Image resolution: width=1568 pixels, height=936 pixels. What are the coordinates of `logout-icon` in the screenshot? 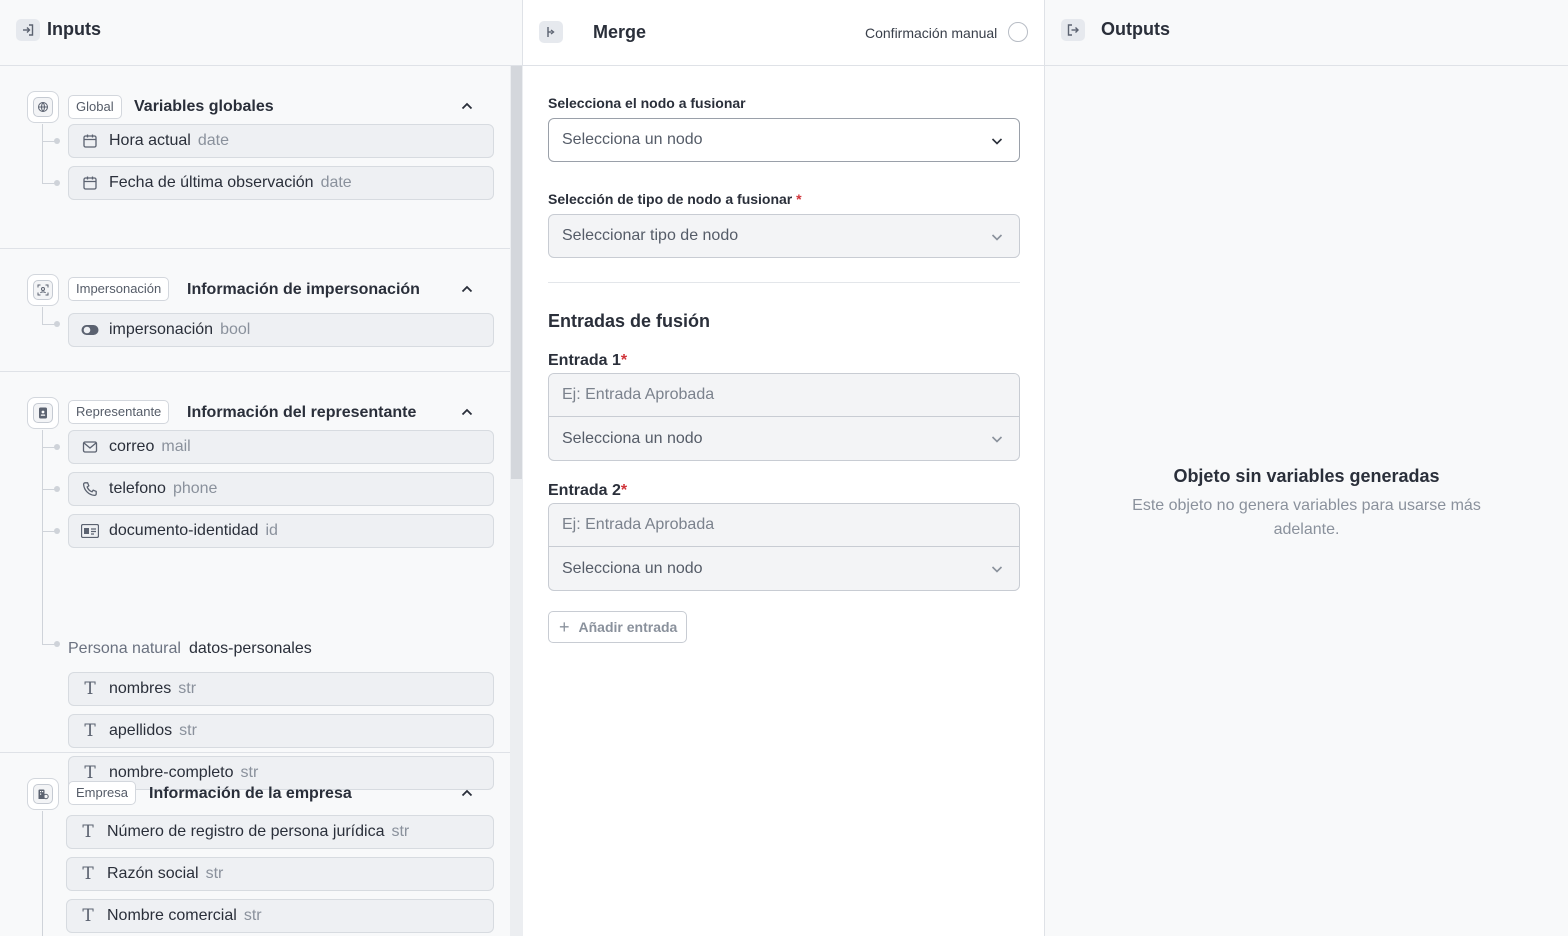 It's located at (1073, 30).